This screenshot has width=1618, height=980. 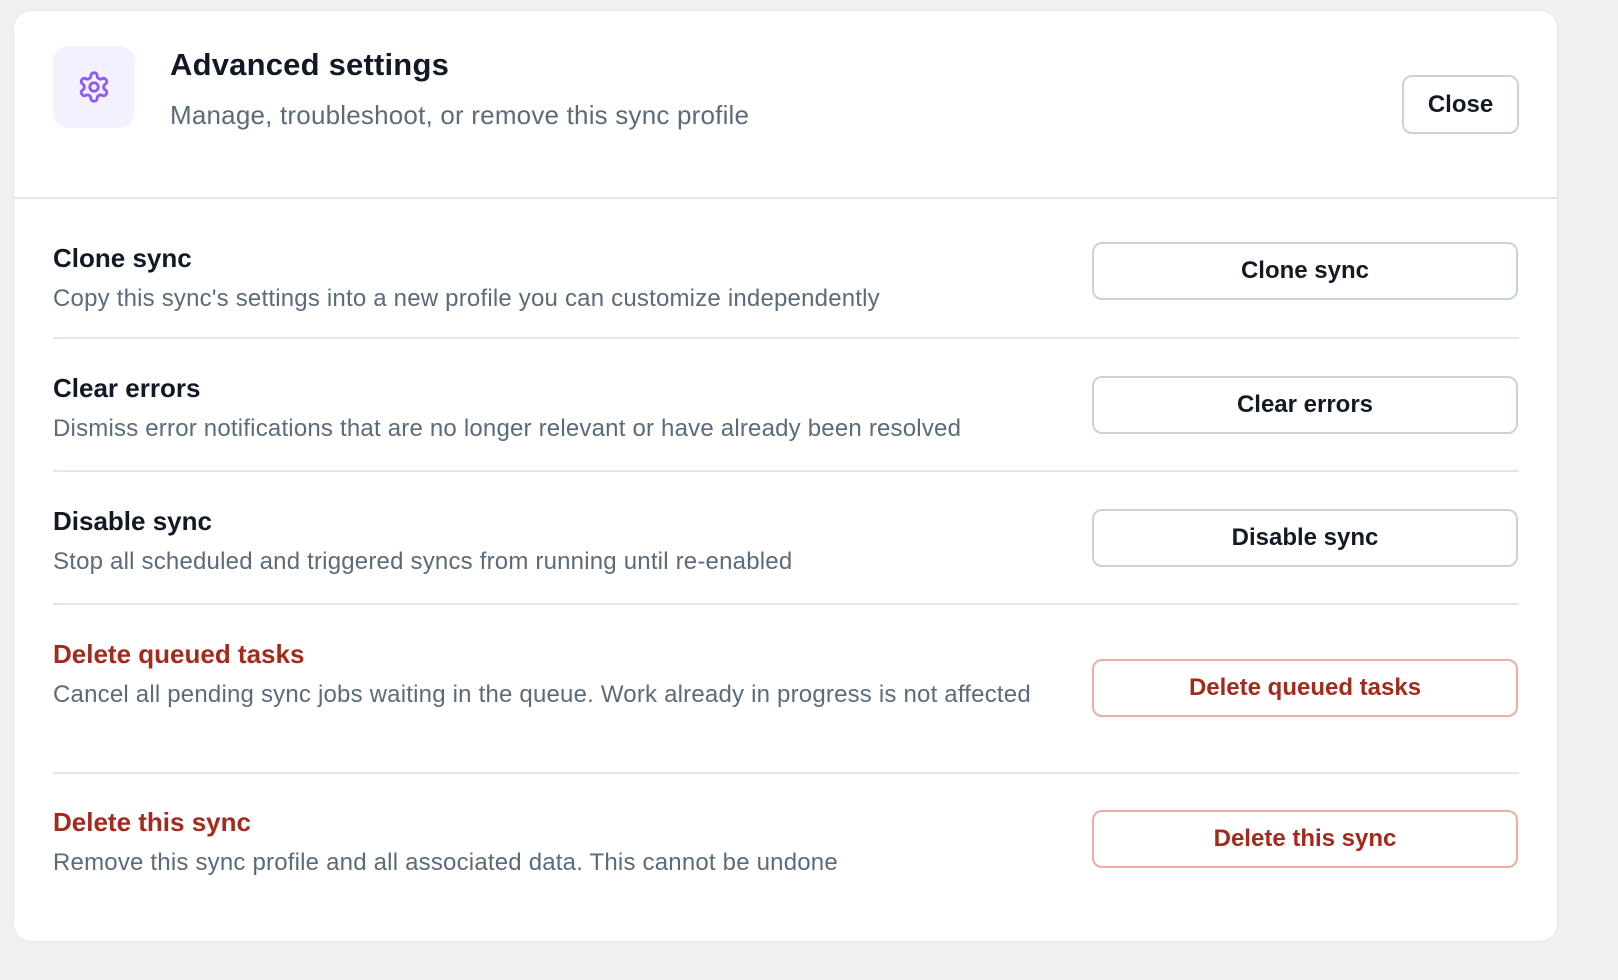 What do you see at coordinates (122, 258) in the screenshot?
I see `action-title: Clone sync` at bounding box center [122, 258].